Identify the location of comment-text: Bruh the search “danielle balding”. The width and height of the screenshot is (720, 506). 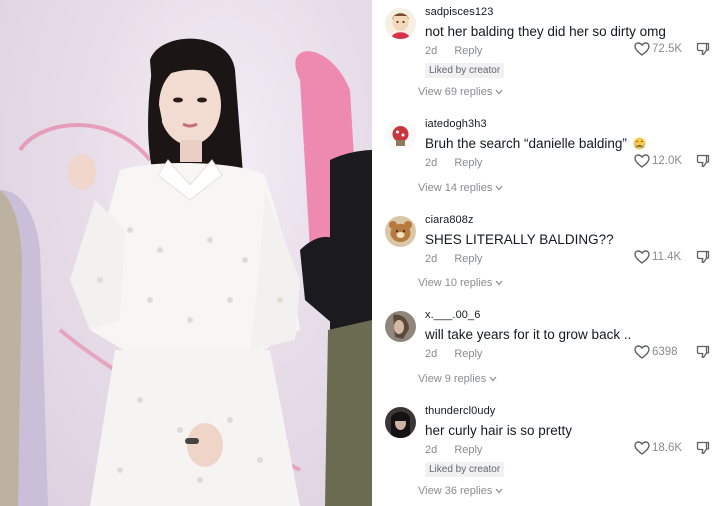
(535, 143).